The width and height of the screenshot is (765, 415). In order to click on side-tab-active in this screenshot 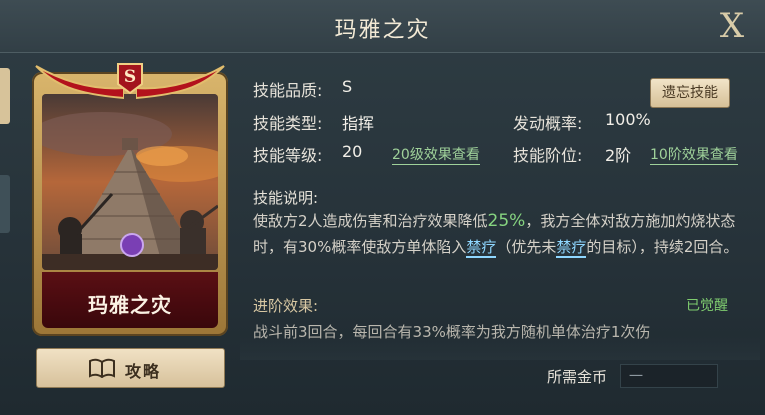, I will do `click(5, 96)`.